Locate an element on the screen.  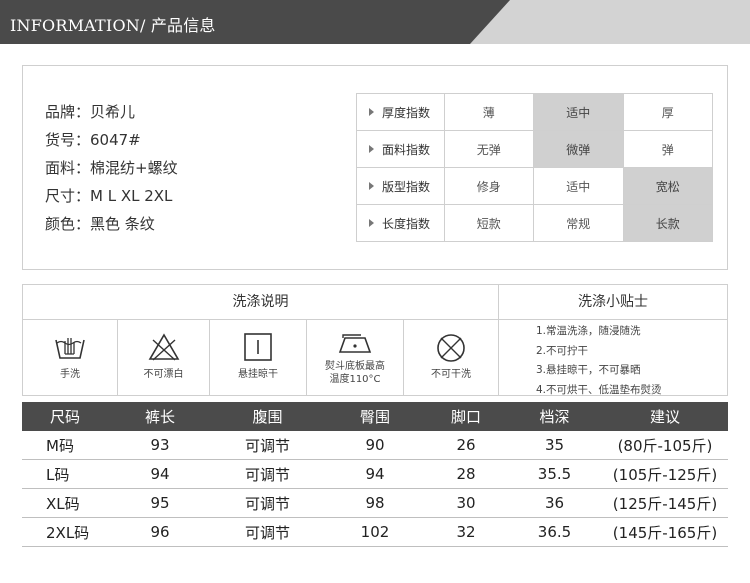
cell-length: 94 is located at coordinates (160, 474).